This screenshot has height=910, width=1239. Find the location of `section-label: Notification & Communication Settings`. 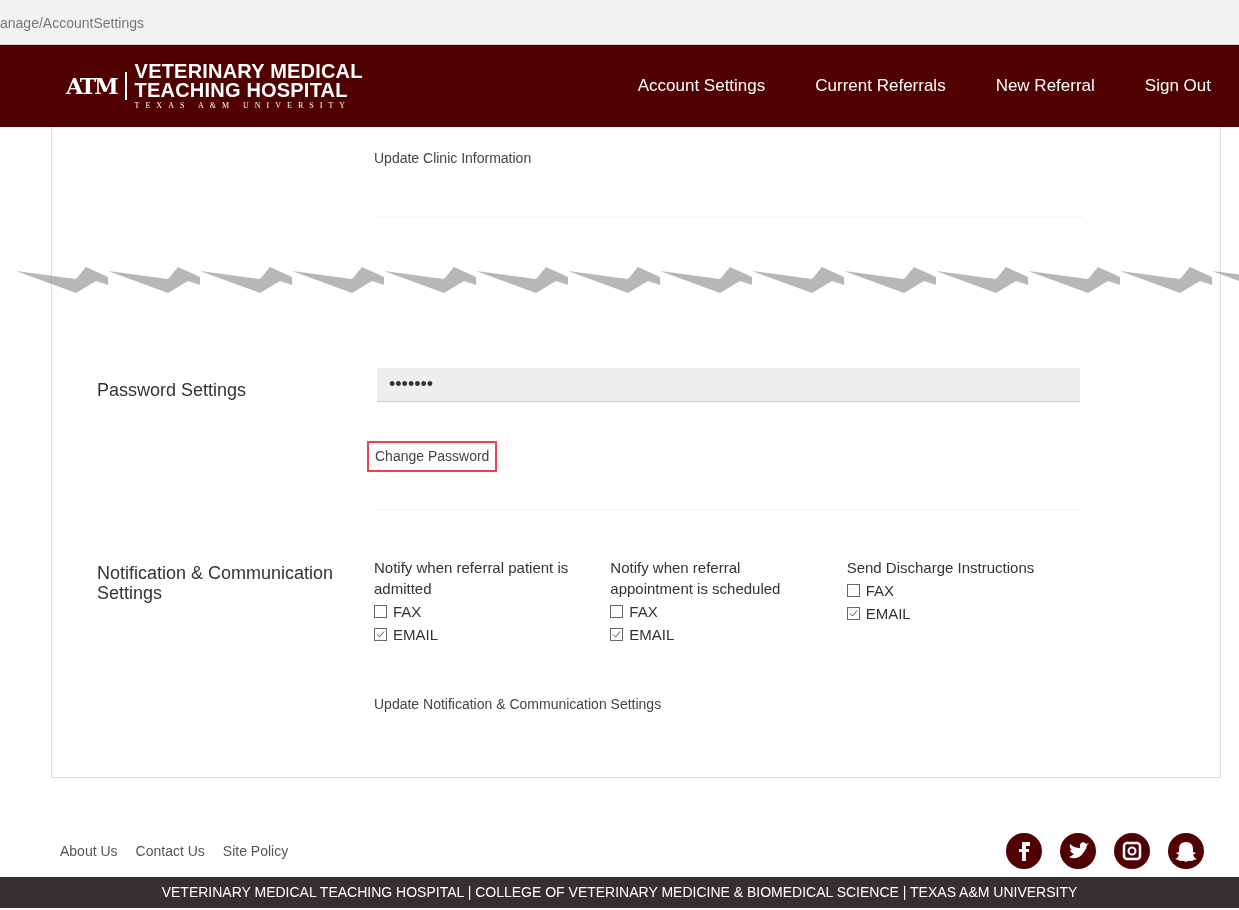

section-label: Notification & Communication Settings is located at coordinates (216, 583).